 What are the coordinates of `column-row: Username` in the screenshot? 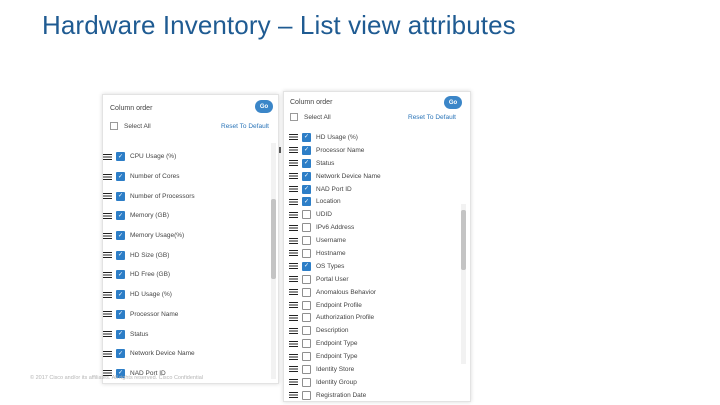 It's located at (373, 240).